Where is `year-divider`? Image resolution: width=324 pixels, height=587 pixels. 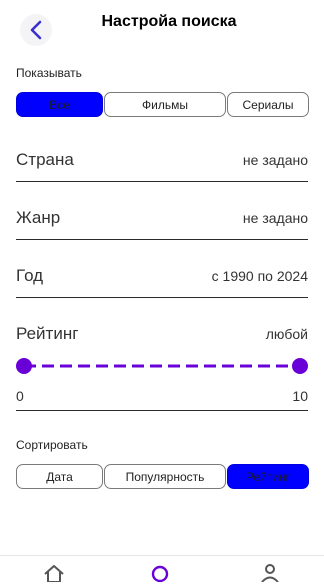 year-divider is located at coordinates (162, 297).